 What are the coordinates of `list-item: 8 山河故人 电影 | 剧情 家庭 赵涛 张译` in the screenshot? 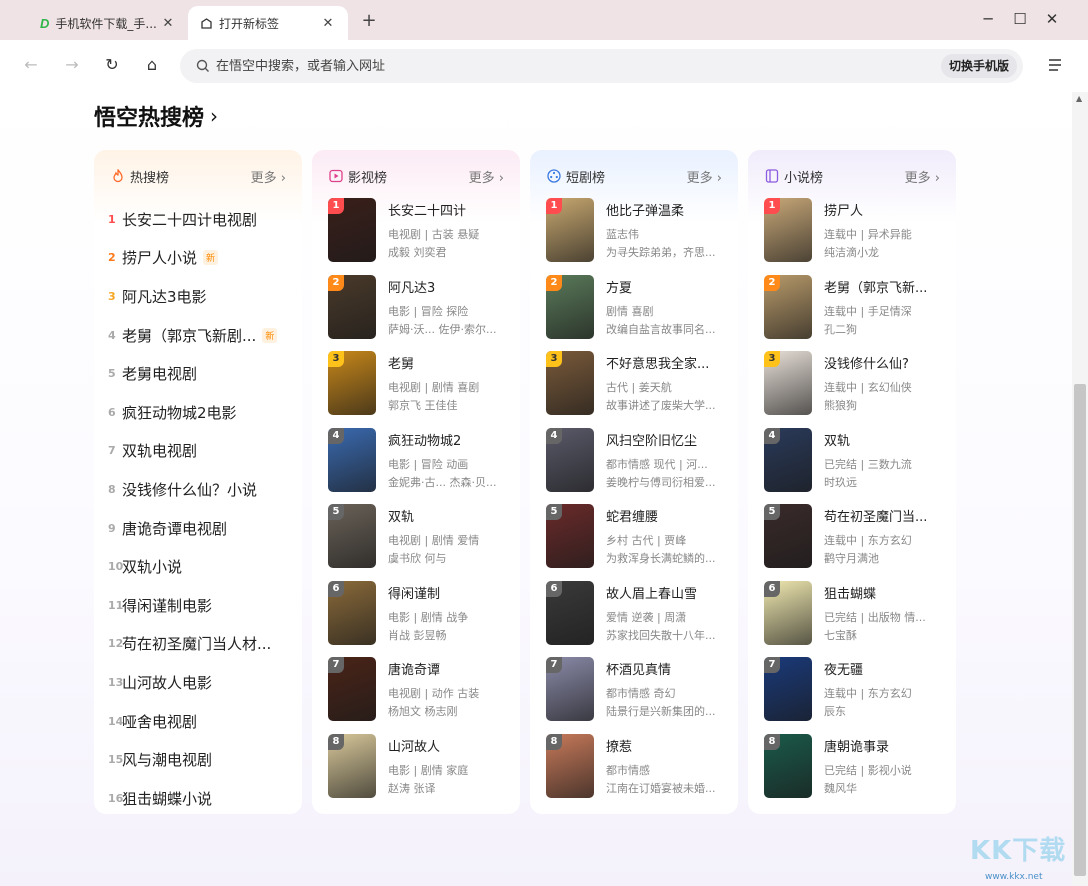 It's located at (418, 772).